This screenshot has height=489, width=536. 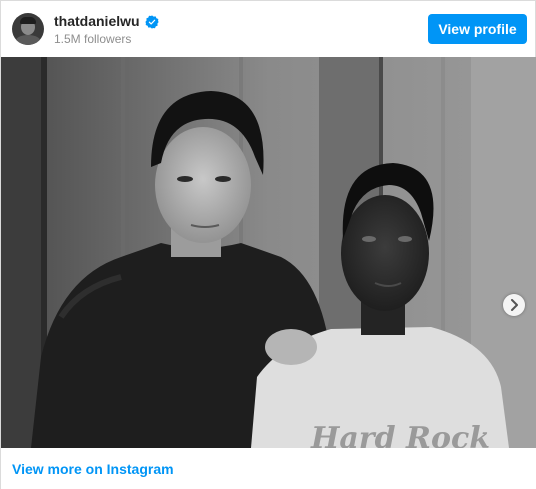 I want to click on username-row: thatdanielwu, so click(x=106, y=21).